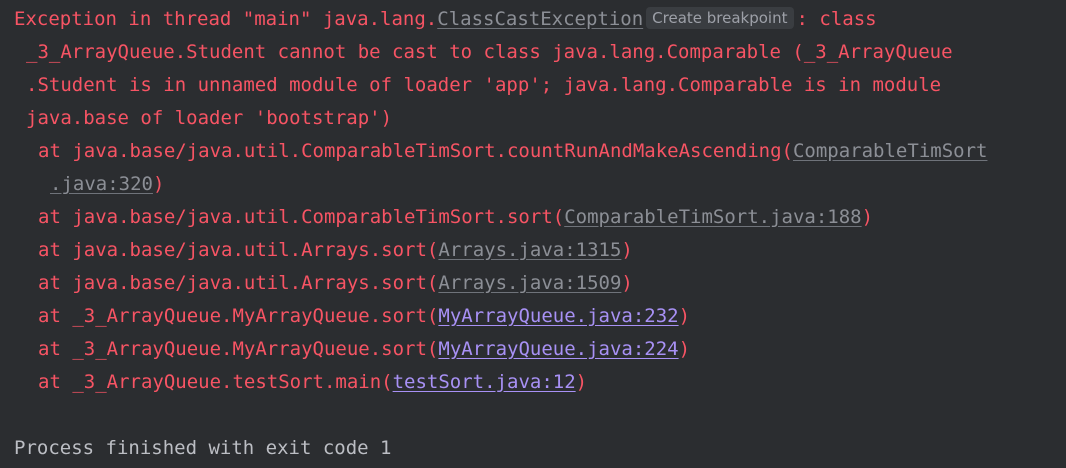 The height and width of the screenshot is (468, 1066). I want to click on create-breakpoint-button: Create breakpoint, so click(720, 18).